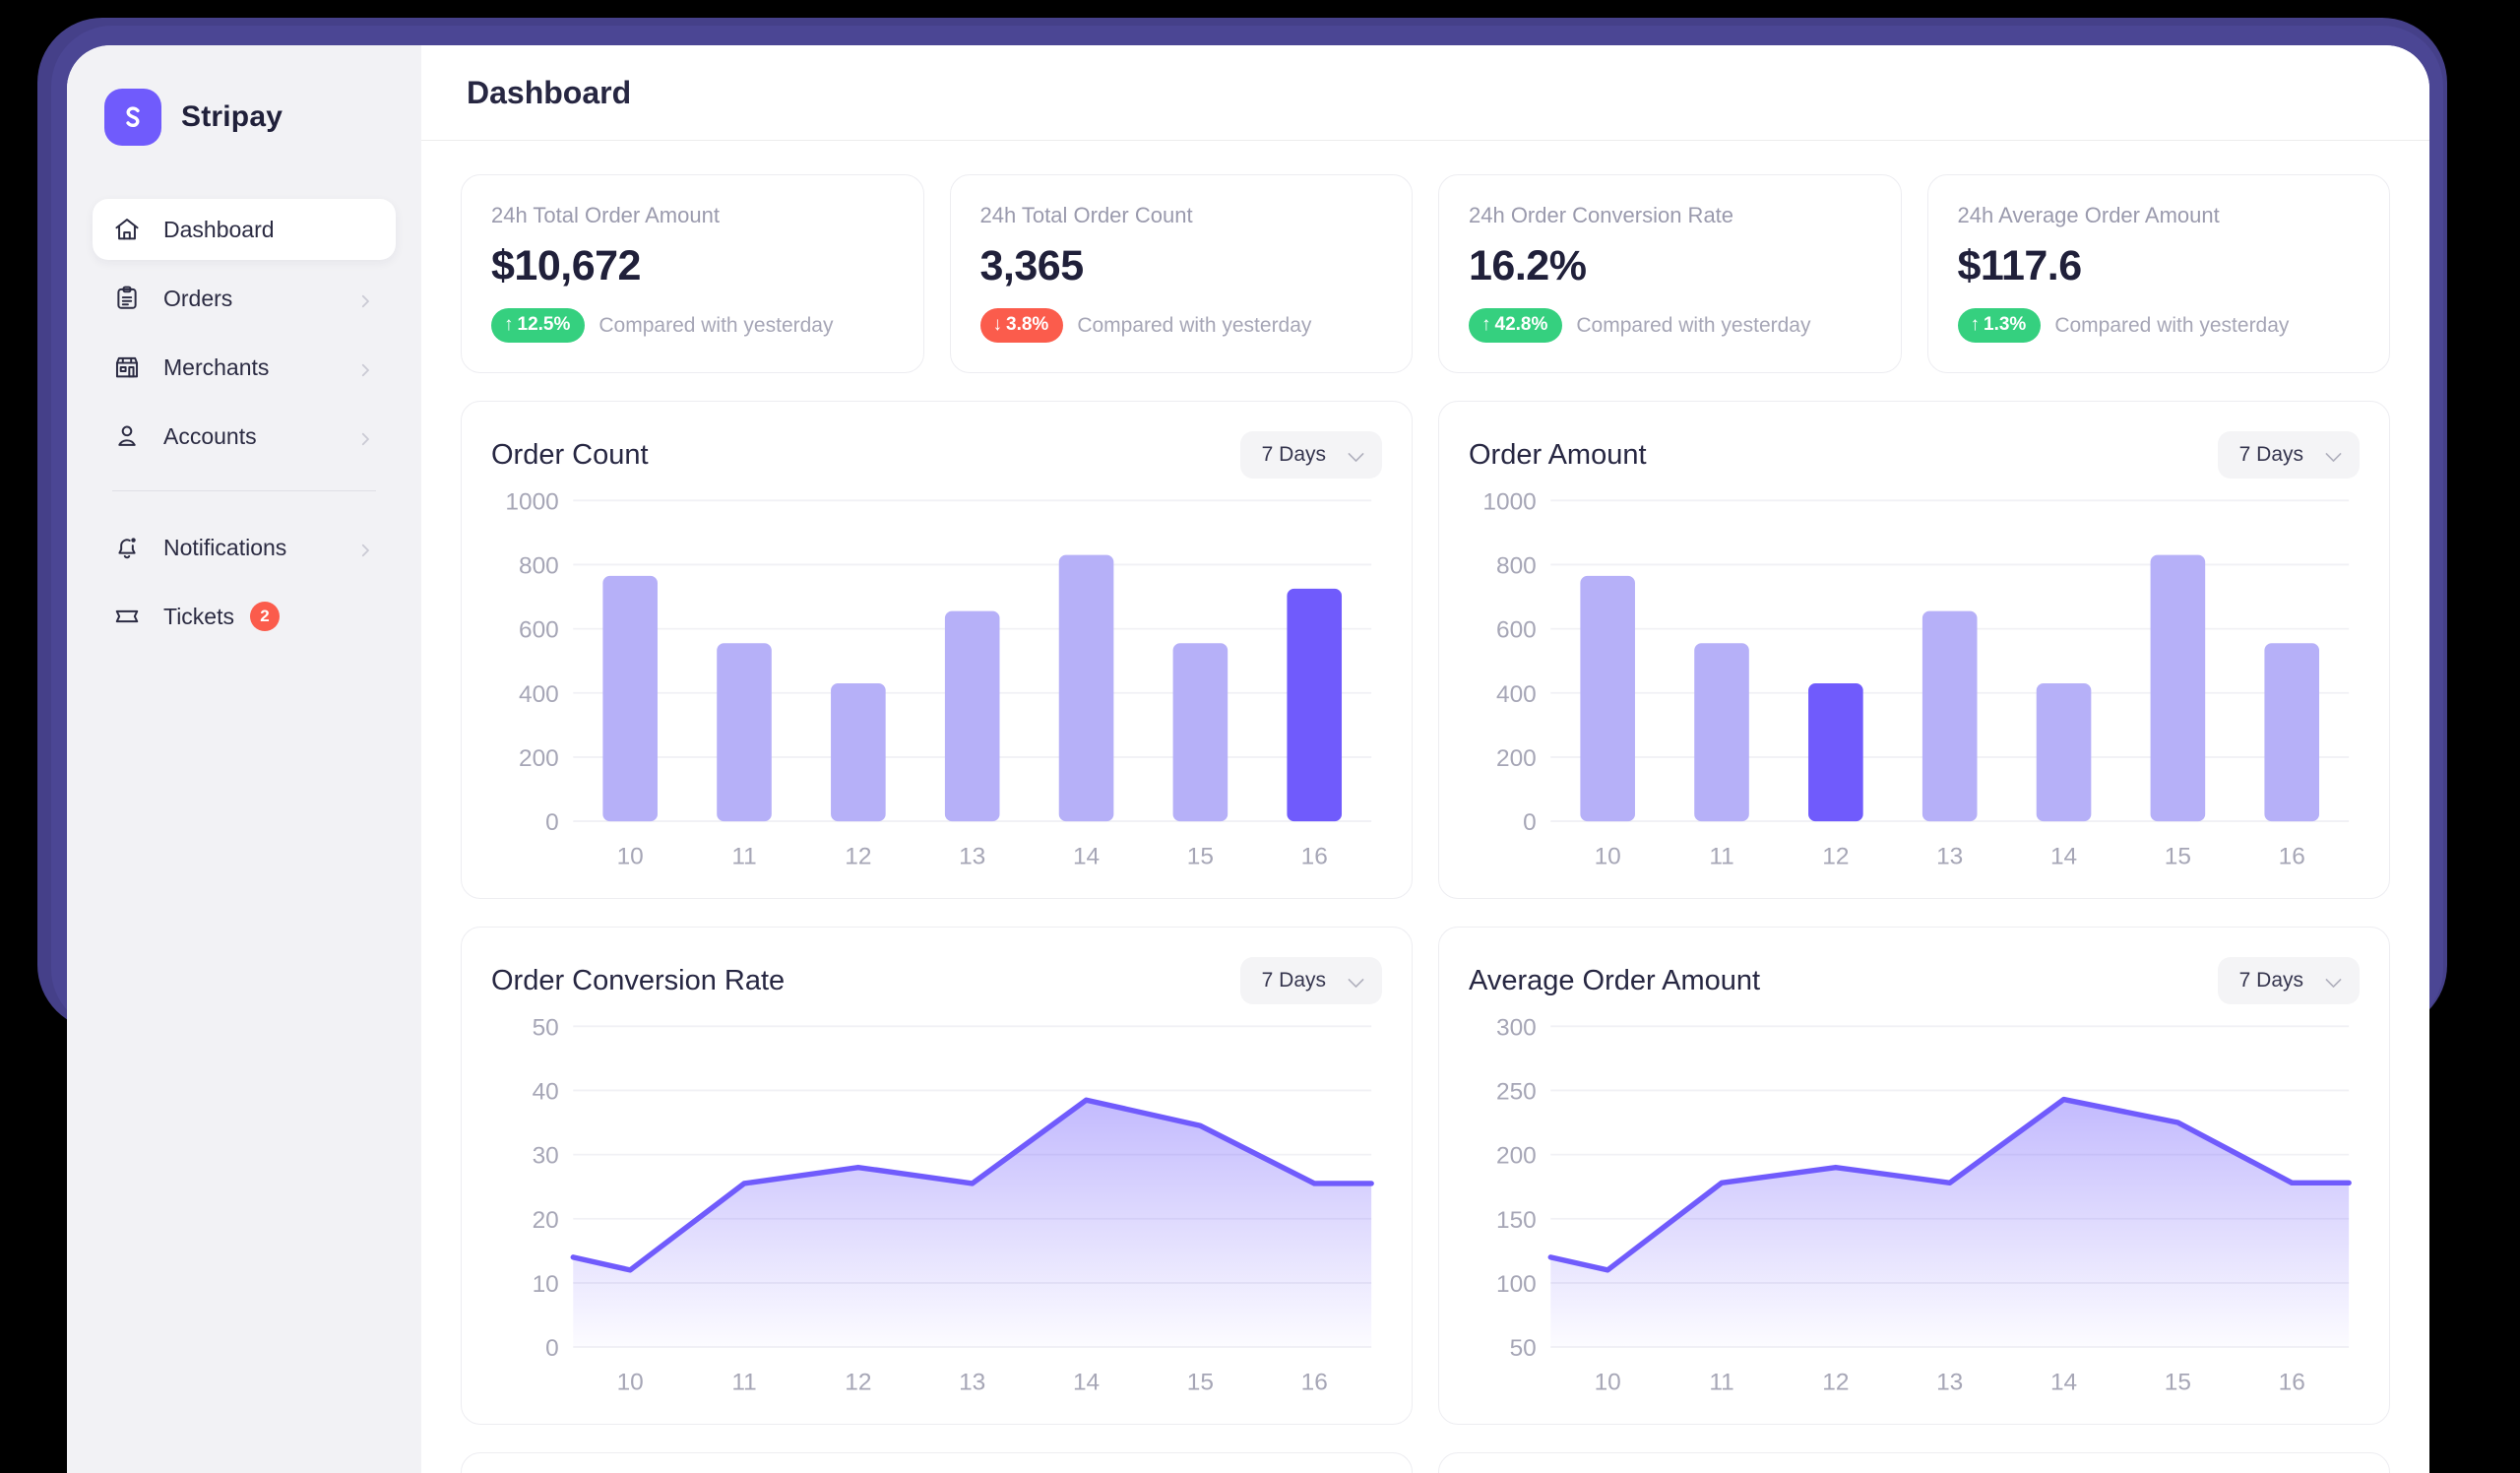 Image resolution: width=2520 pixels, height=1473 pixels. Describe the element at coordinates (546, 1220) in the screenshot. I see `y-axis-tick: 20` at that location.